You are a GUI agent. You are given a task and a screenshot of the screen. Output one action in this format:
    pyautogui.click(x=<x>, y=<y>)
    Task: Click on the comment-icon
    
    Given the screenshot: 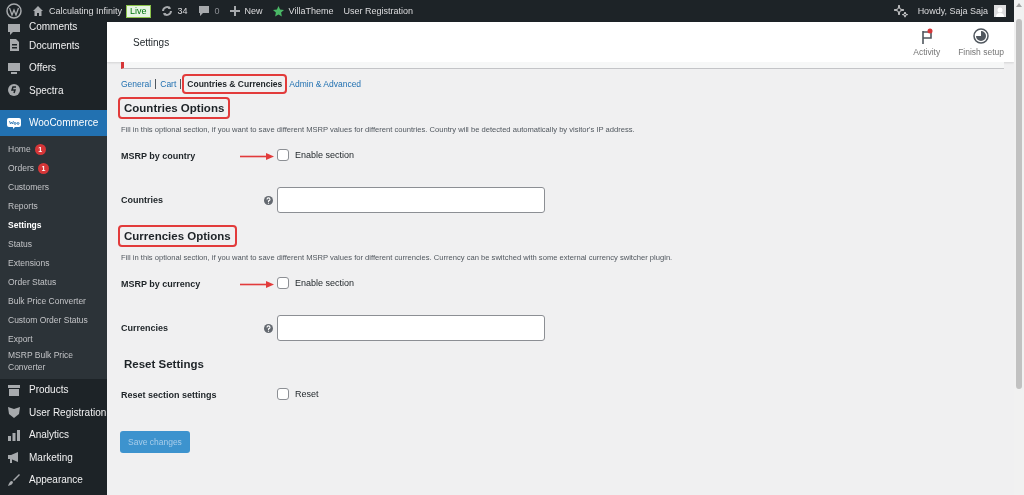 What is the action you would take?
    pyautogui.click(x=14, y=29)
    